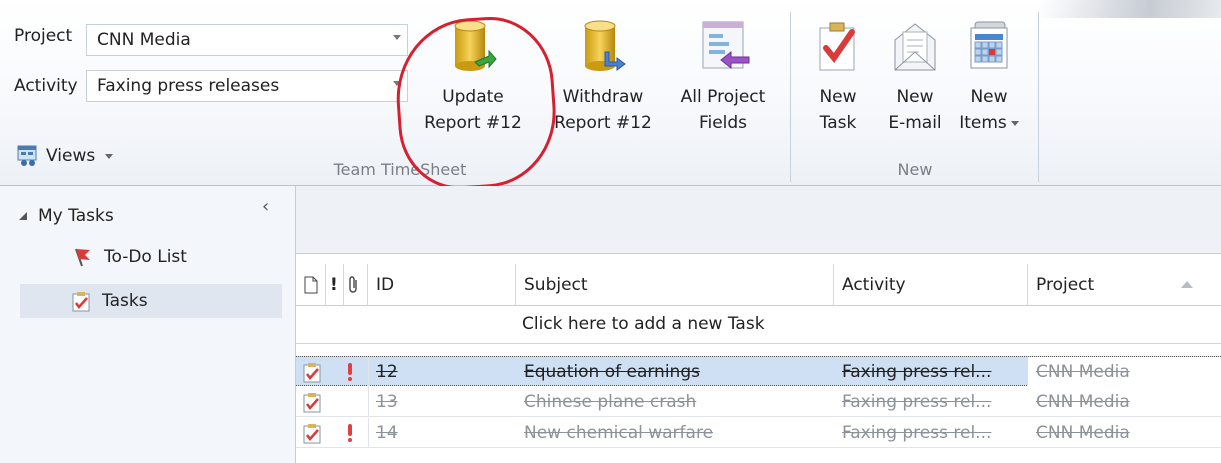  What do you see at coordinates (556, 285) in the screenshot?
I see `header-subject-label: Subject` at bounding box center [556, 285].